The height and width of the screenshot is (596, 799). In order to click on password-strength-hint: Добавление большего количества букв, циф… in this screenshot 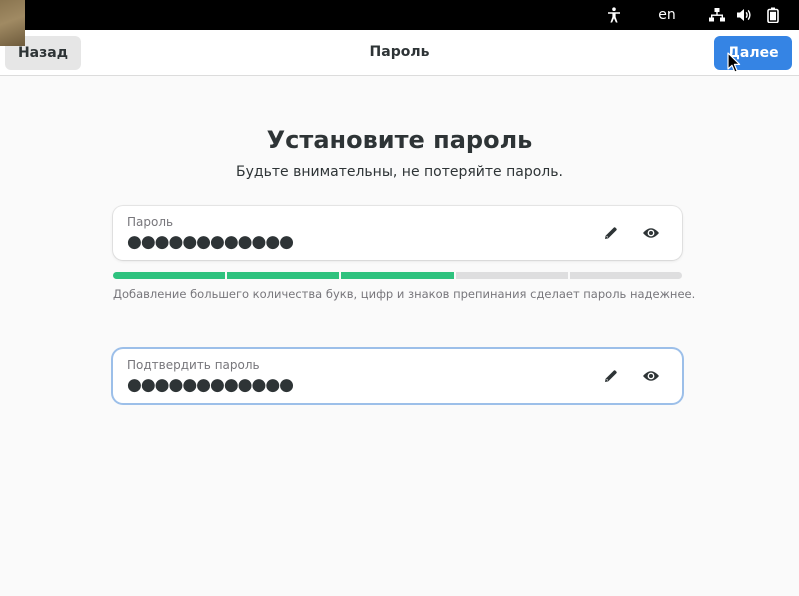, I will do `click(404, 294)`.